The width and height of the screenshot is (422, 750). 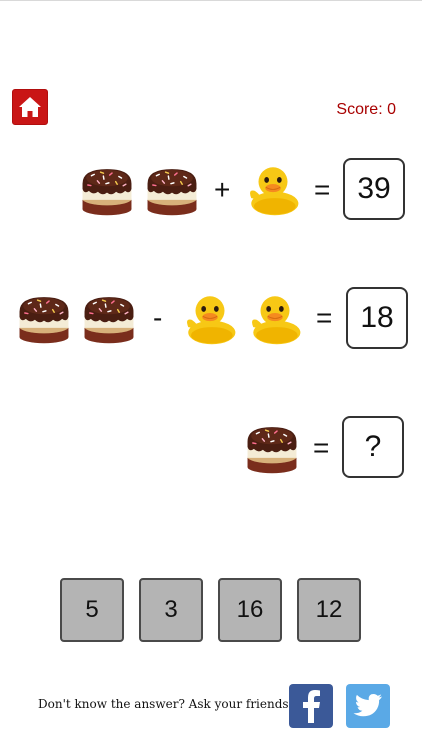 I want to click on result-box: 18, so click(x=377, y=318).